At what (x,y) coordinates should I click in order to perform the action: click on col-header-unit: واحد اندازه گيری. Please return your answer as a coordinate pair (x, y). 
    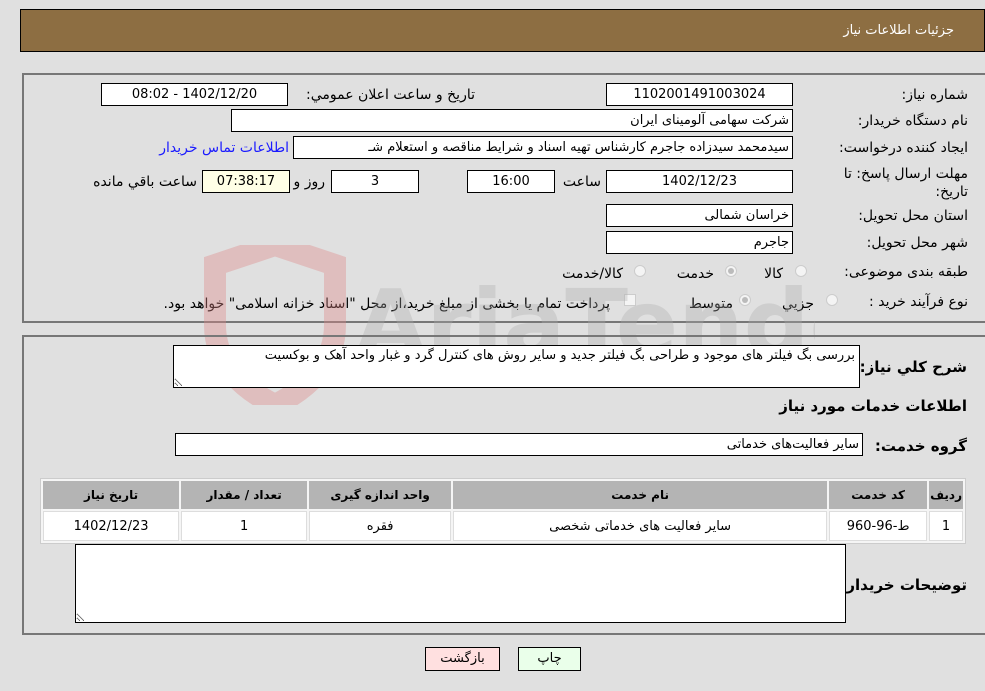
    Looking at the image, I should click on (380, 495).